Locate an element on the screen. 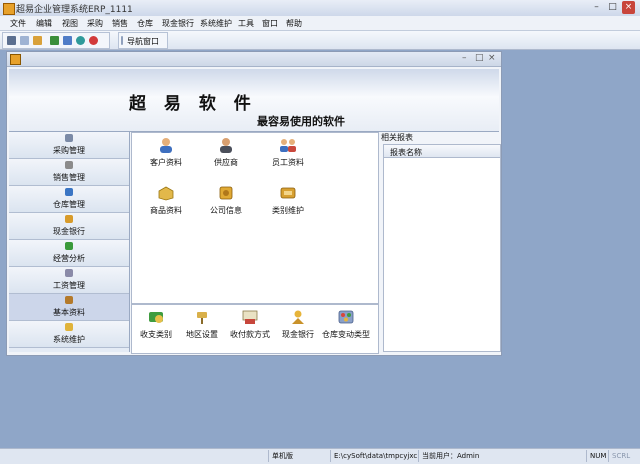  cut-icon is located at coordinates (11, 40).